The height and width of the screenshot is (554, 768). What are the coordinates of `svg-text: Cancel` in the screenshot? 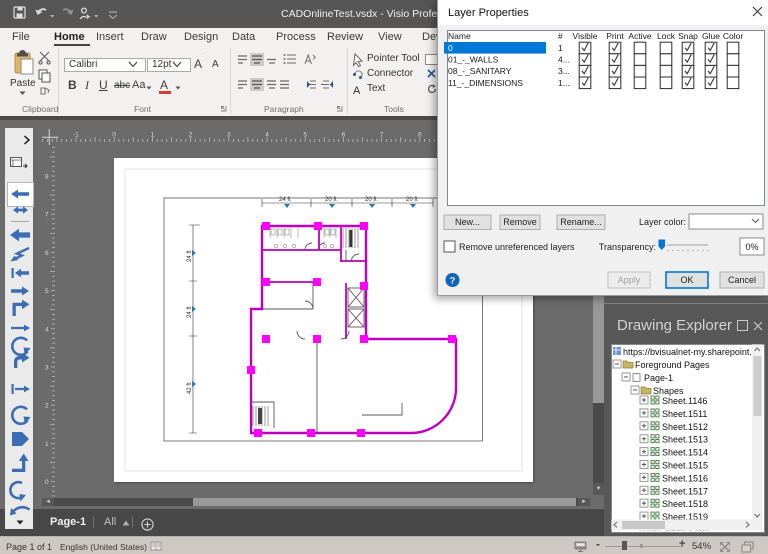 It's located at (742, 280).